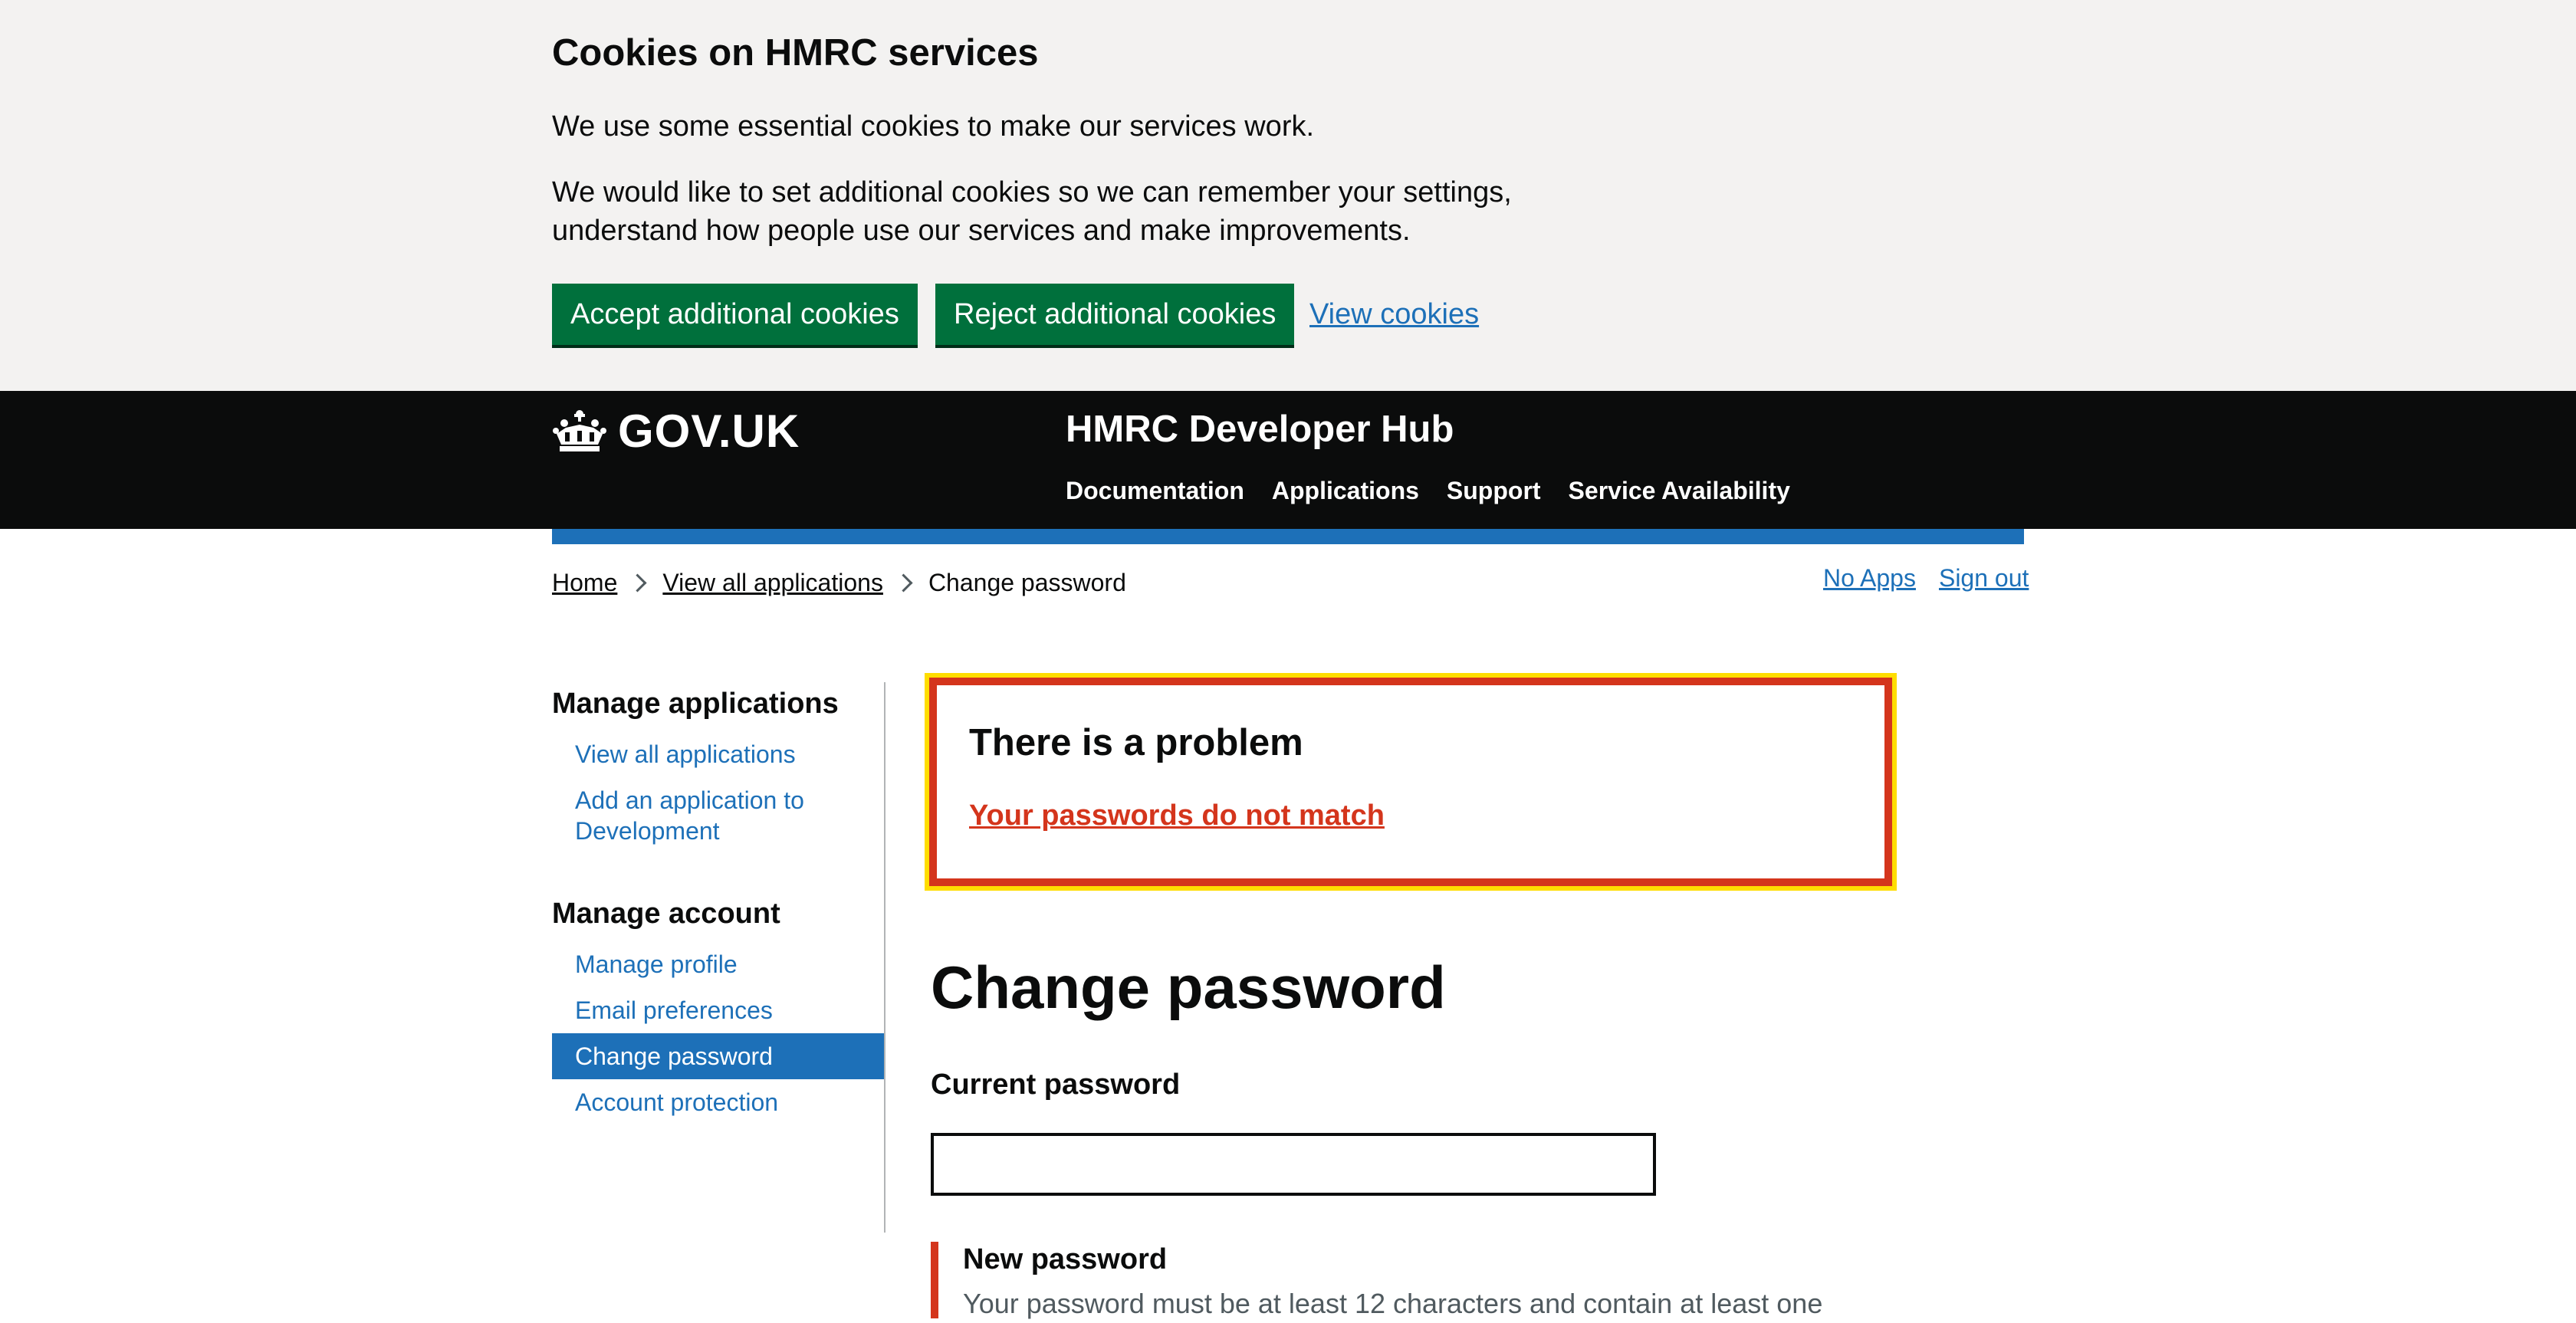  Describe the element at coordinates (1411, 782) in the screenshot. I see `error-summary` at that location.